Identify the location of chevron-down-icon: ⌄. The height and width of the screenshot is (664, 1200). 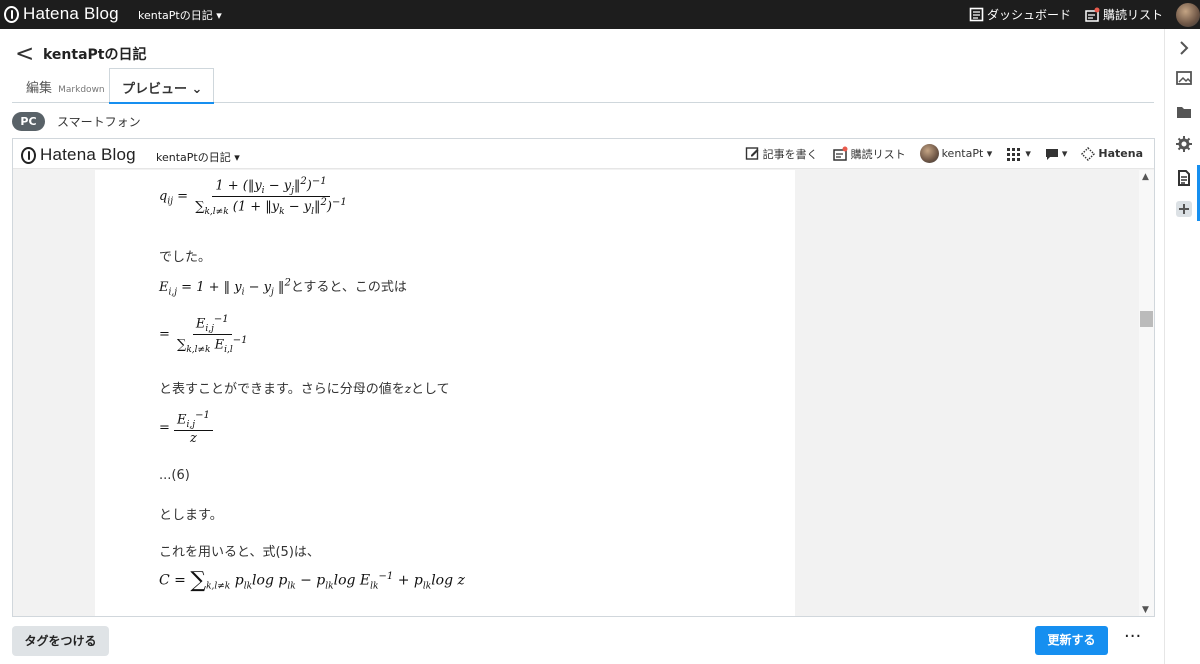
(197, 89).